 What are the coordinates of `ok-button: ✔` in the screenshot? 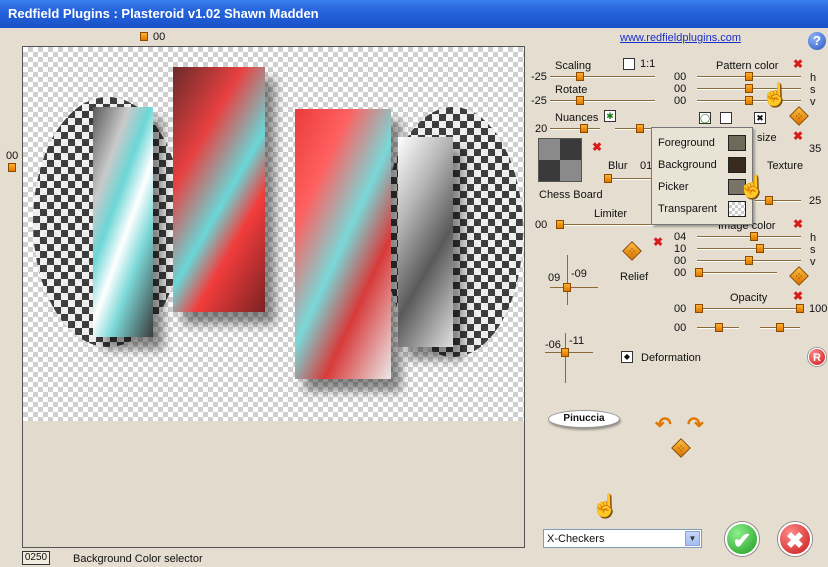 It's located at (742, 539).